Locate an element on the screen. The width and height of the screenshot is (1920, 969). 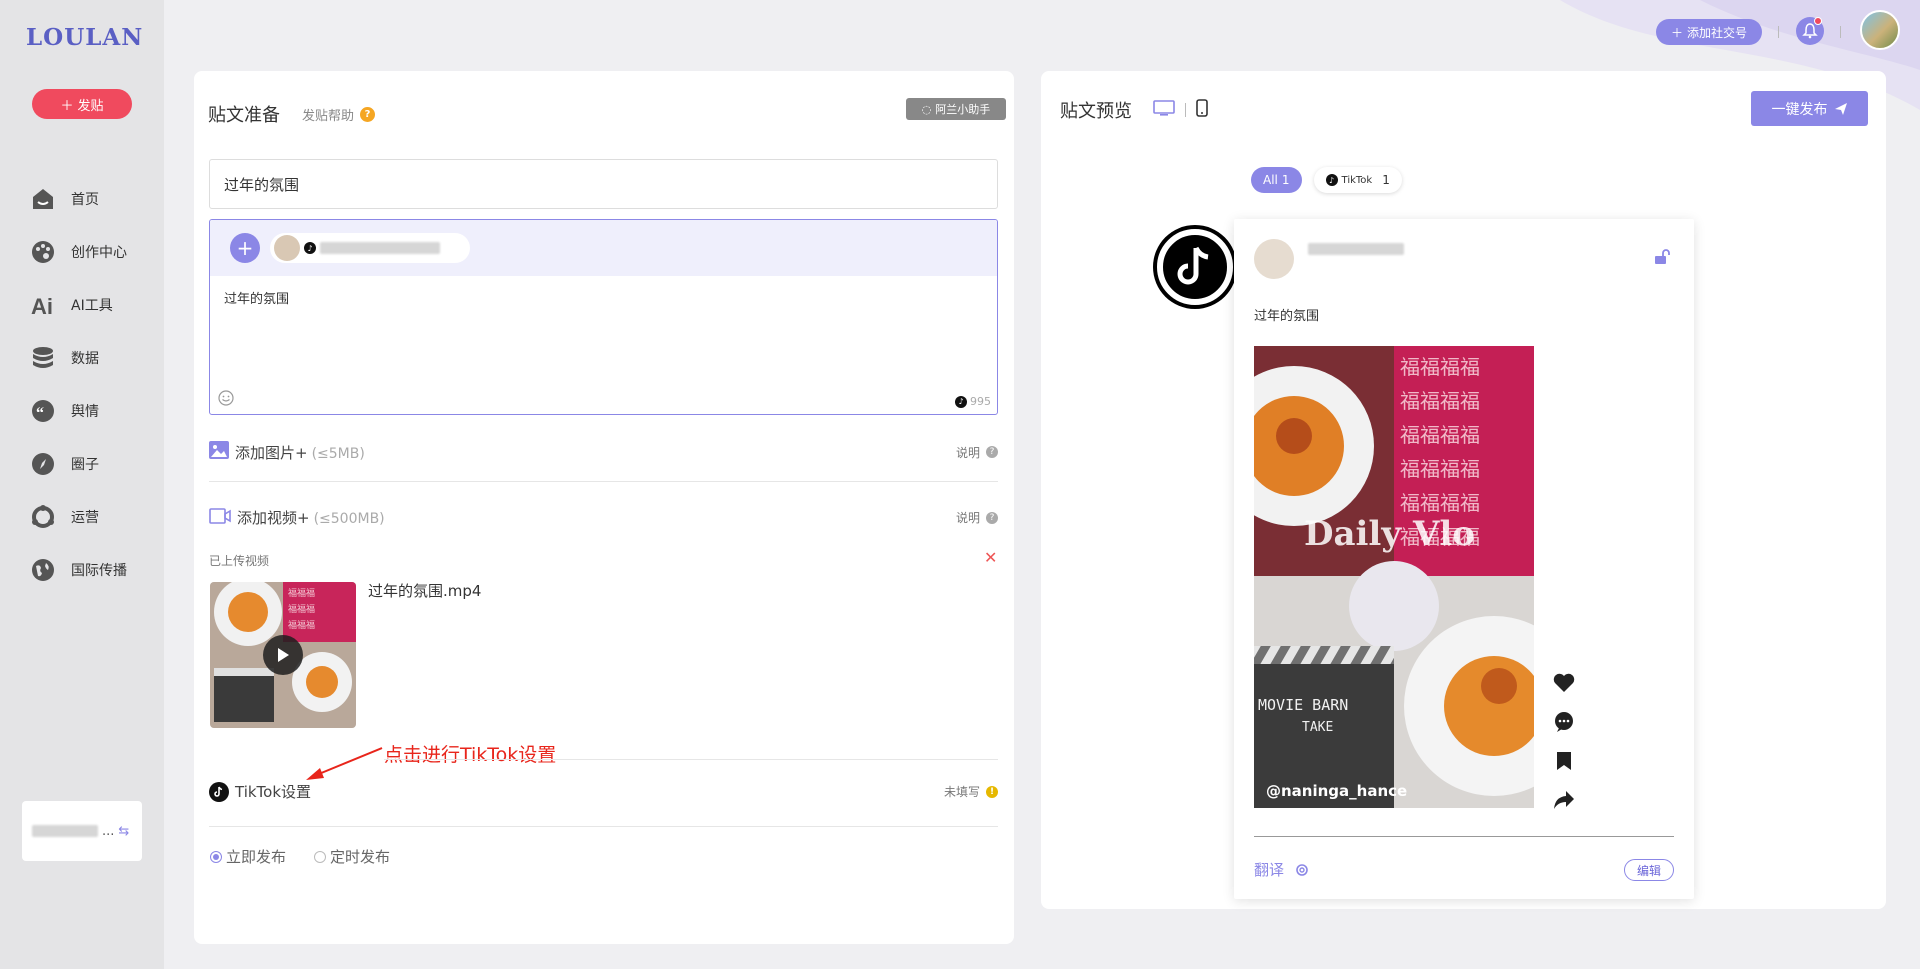
add-video-row: 添加视频+ (≤500MB) 说明 ? is located at coordinates (603, 517).